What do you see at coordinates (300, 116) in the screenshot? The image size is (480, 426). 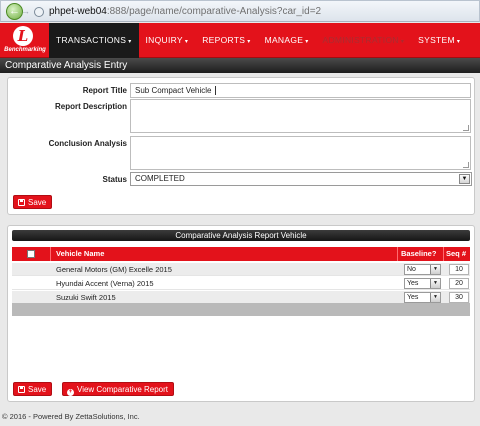 I see `report-description-textarea` at bounding box center [300, 116].